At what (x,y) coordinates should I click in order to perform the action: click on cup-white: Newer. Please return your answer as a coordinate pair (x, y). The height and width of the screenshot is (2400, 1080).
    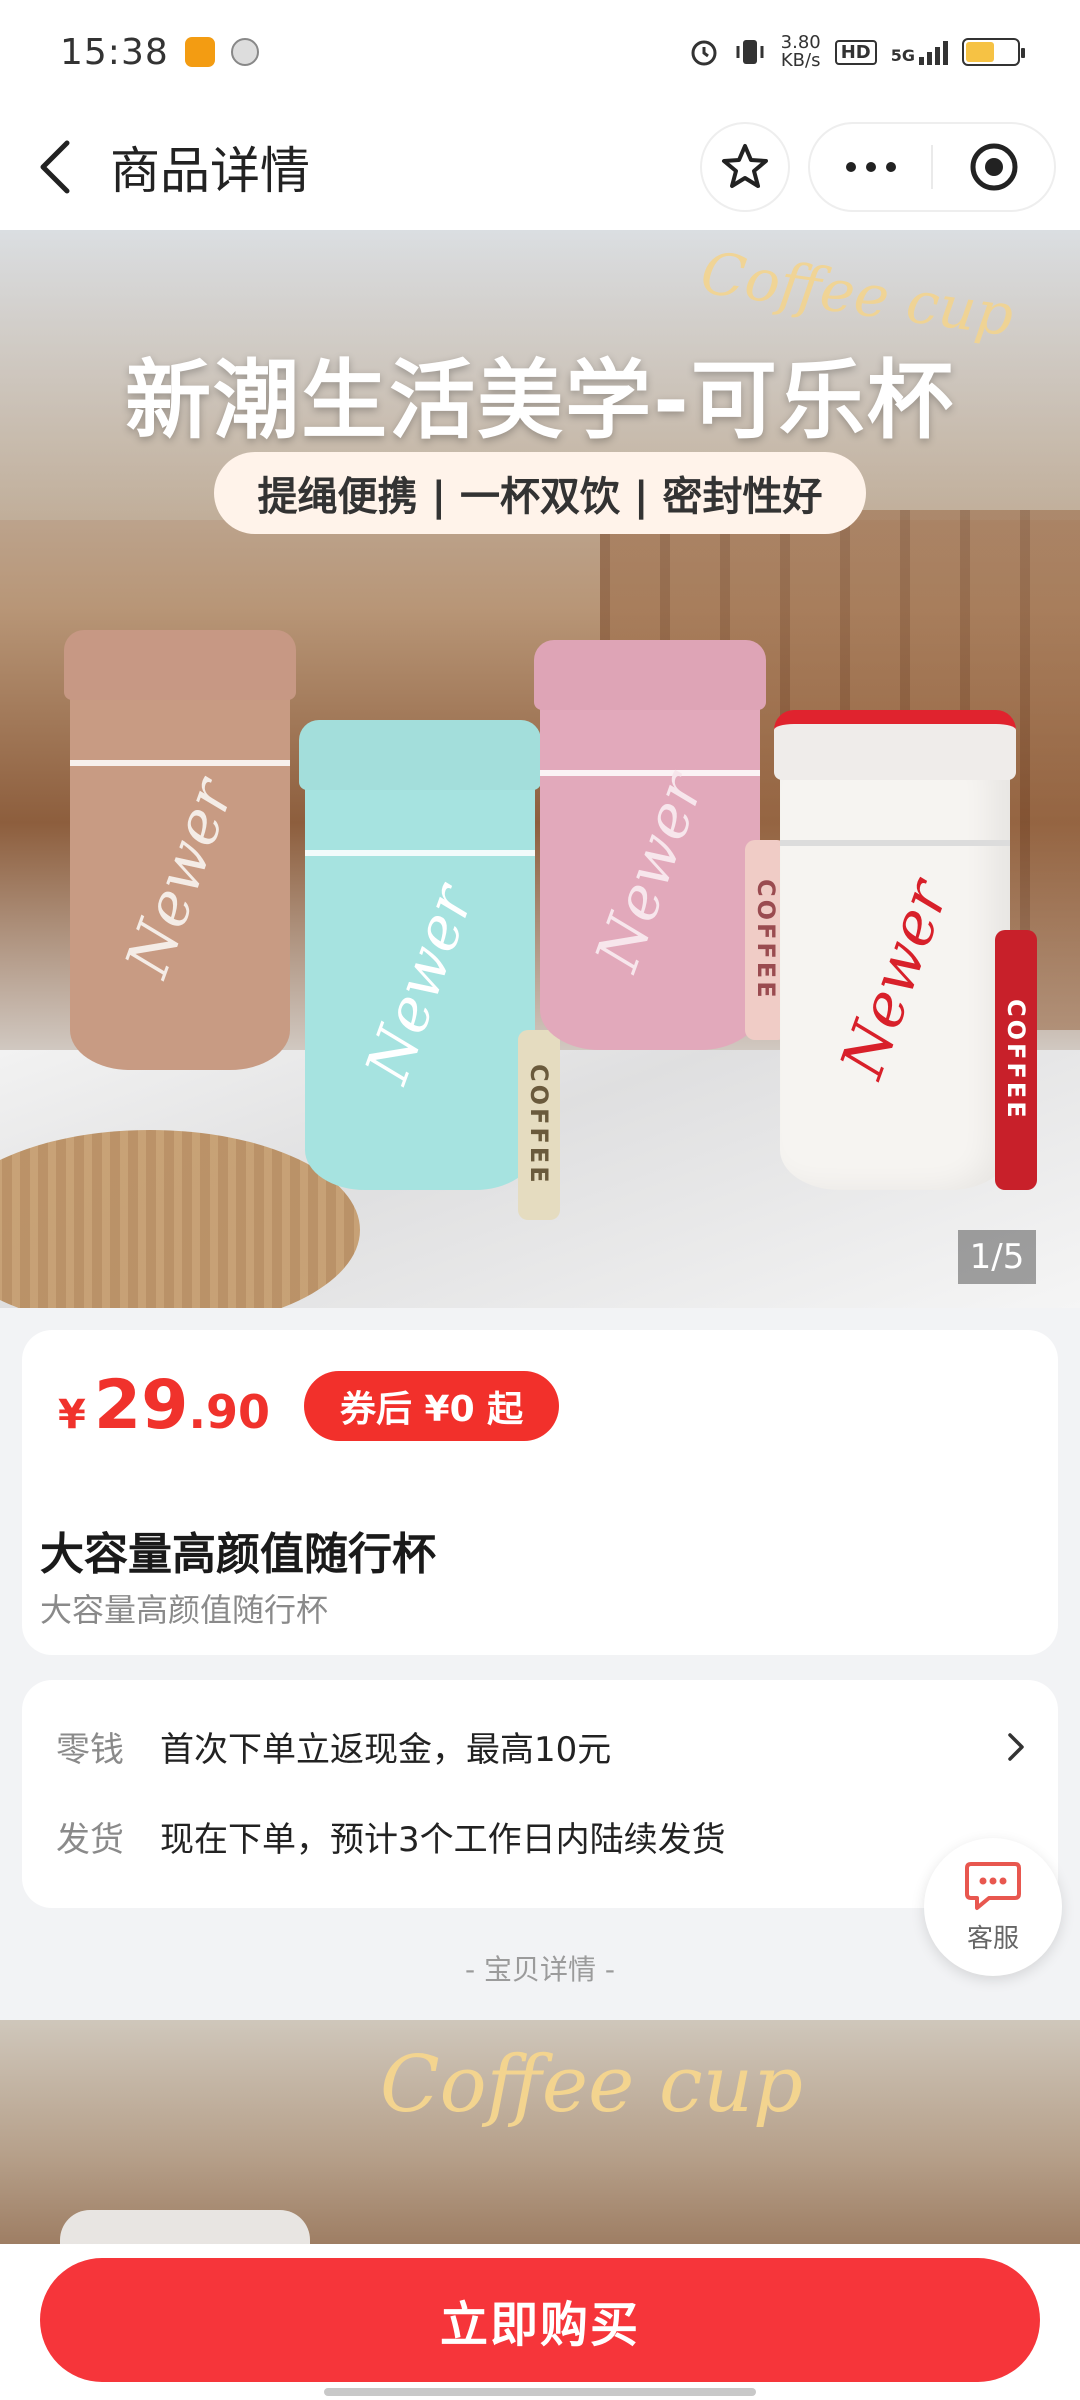
    Looking at the image, I should click on (895, 950).